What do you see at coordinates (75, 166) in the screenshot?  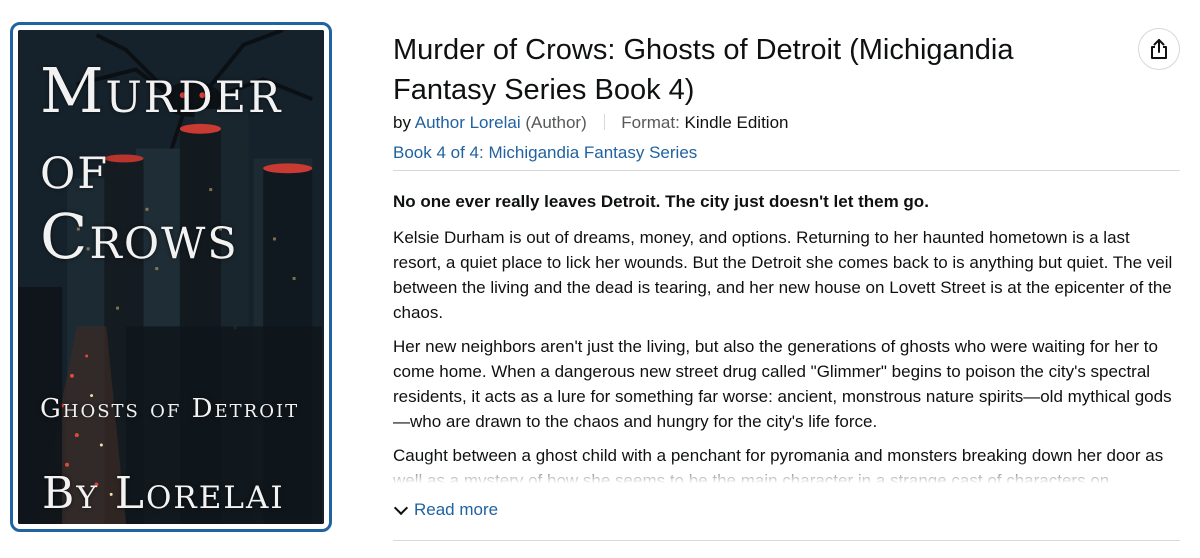 I see `cover-title-line-2: of` at bounding box center [75, 166].